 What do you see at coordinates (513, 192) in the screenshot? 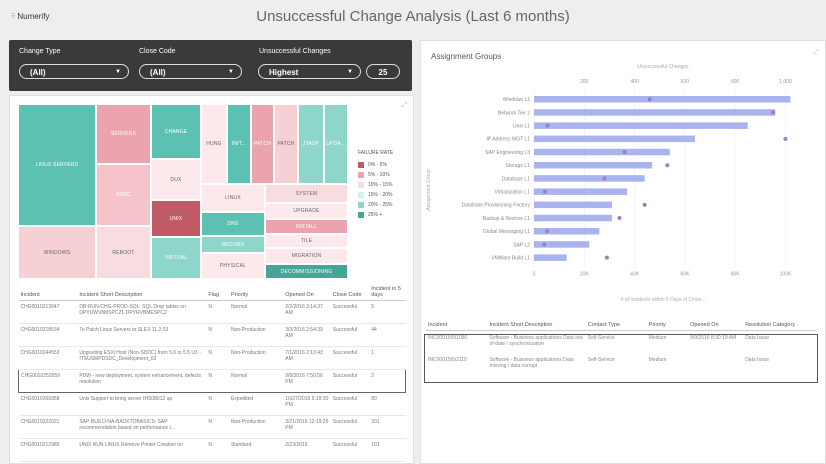
I see `category-label: Virtualization L1` at bounding box center [513, 192].